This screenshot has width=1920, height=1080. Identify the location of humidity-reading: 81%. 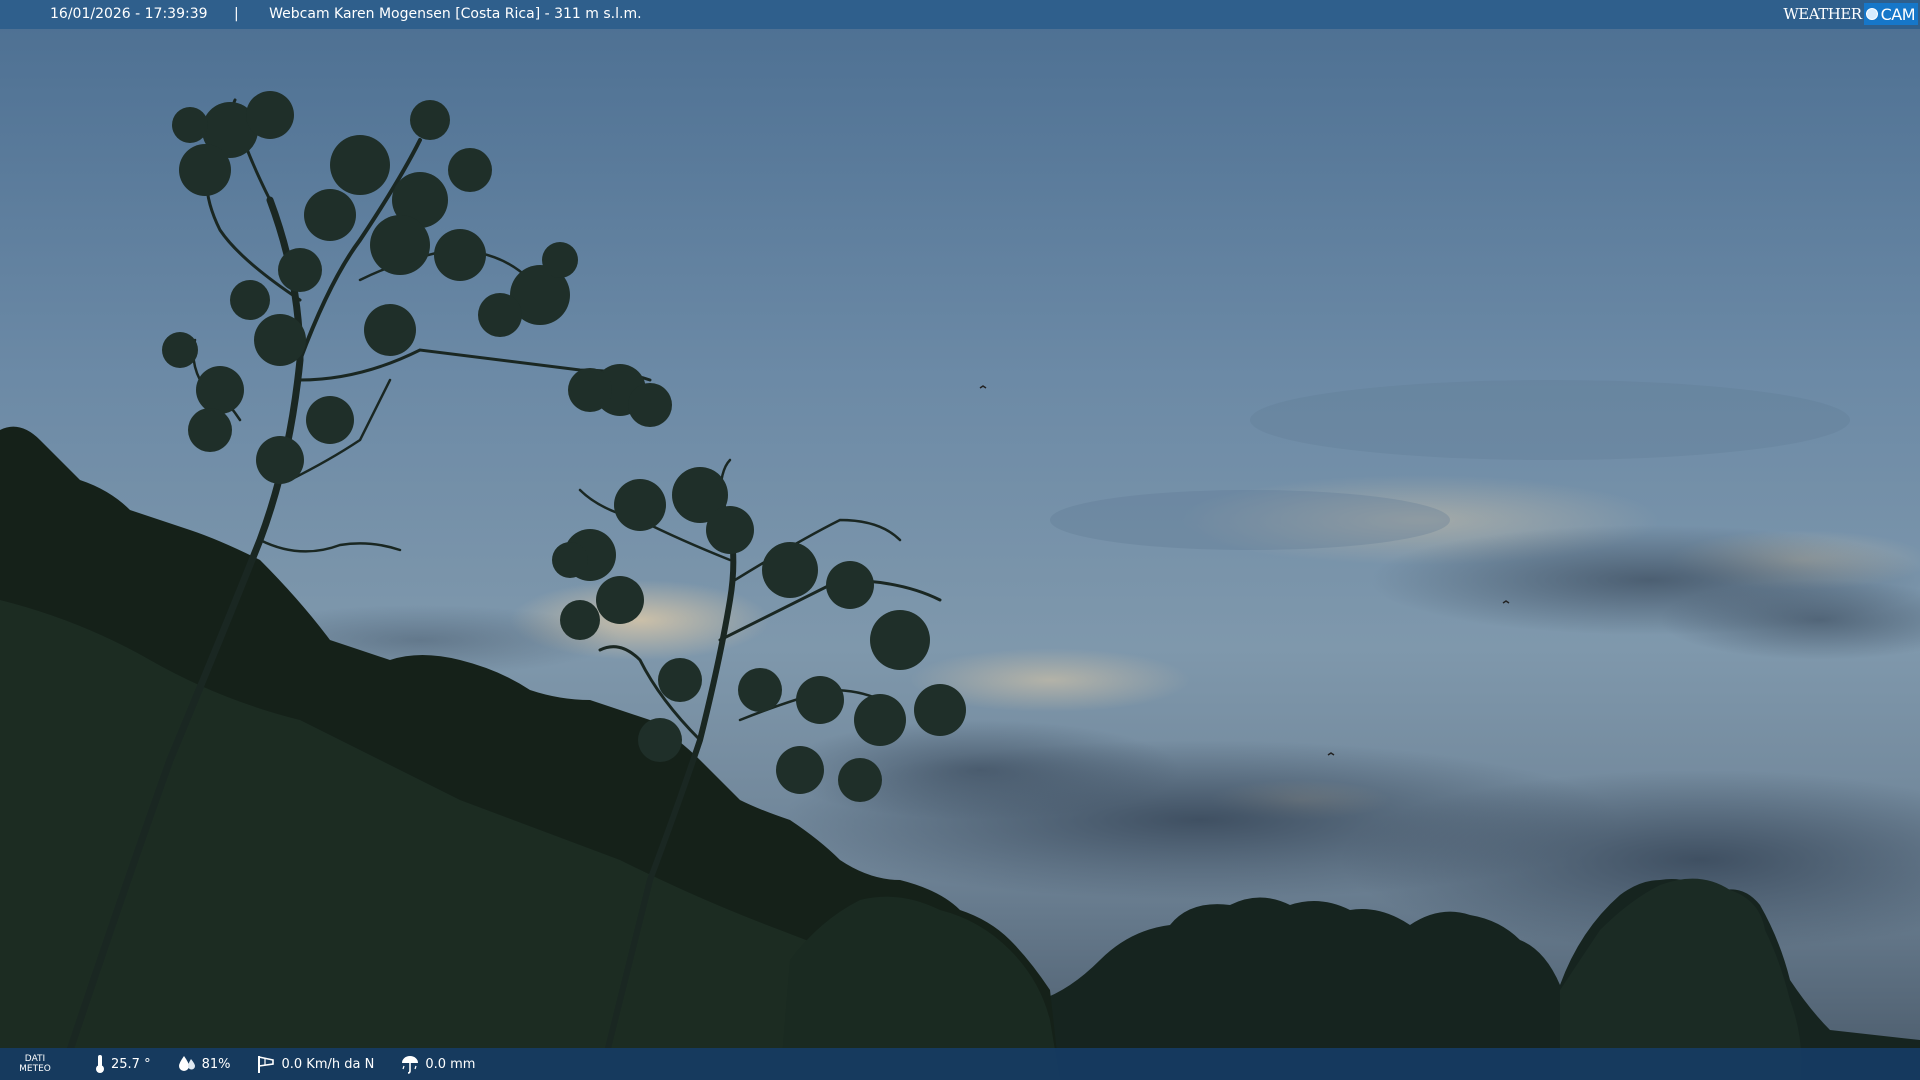
(204, 1064).